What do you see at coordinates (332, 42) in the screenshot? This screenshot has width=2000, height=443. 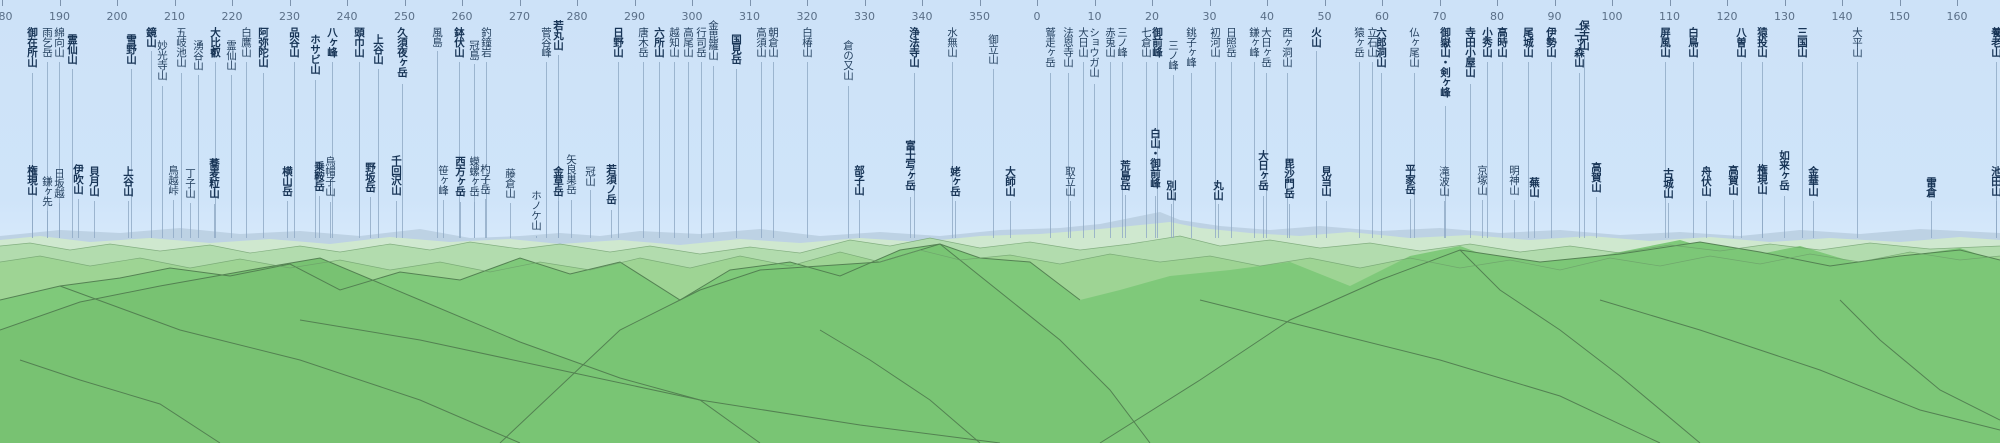 I see `peak-label: 八ヶ峰` at bounding box center [332, 42].